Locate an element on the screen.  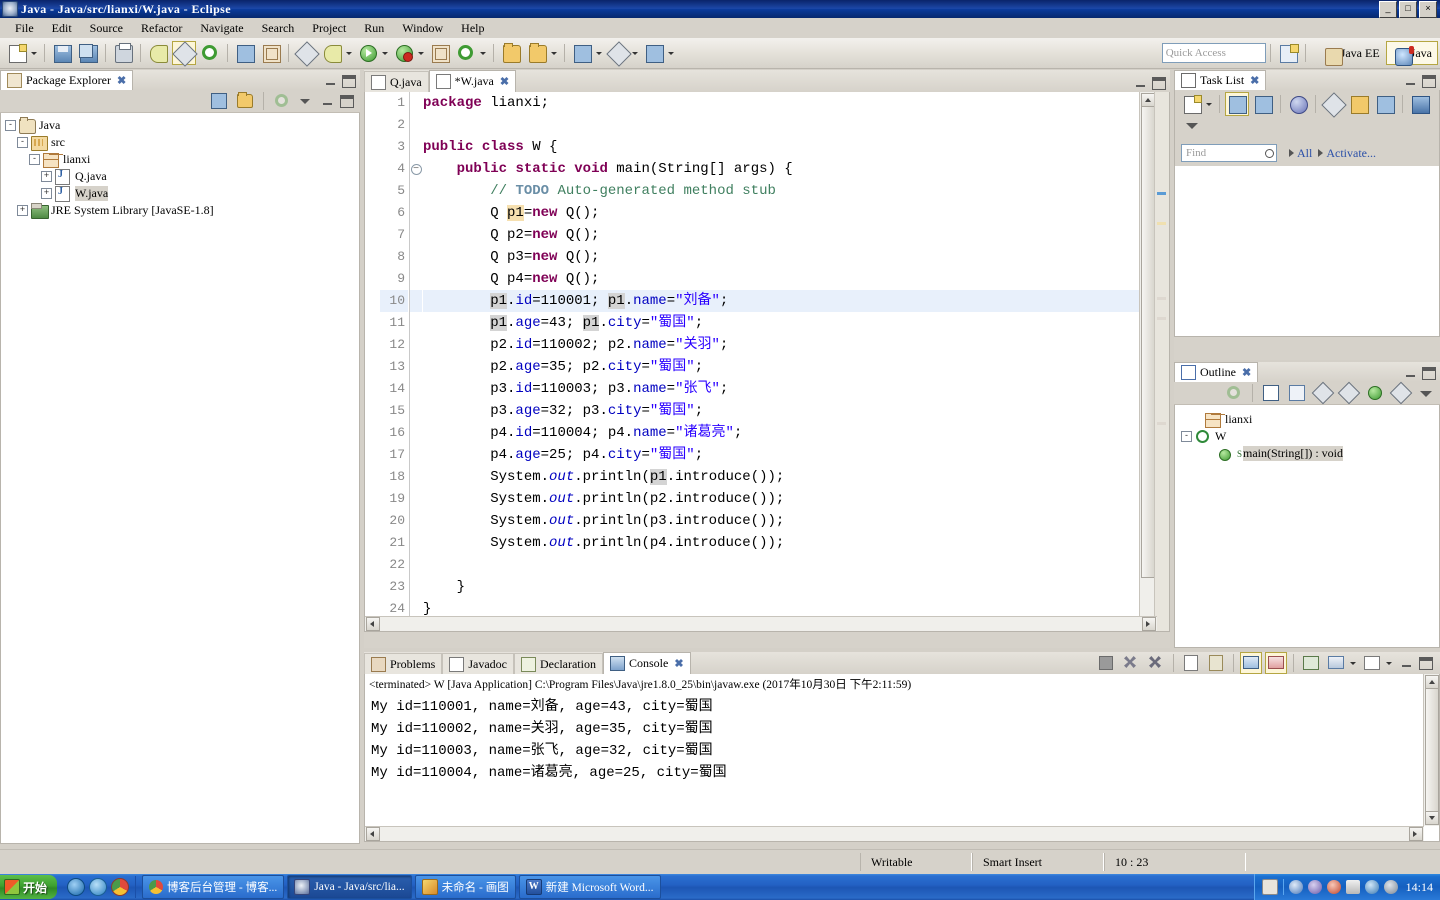
tree-item-q: + Q.java is located at coordinates (182, 176).